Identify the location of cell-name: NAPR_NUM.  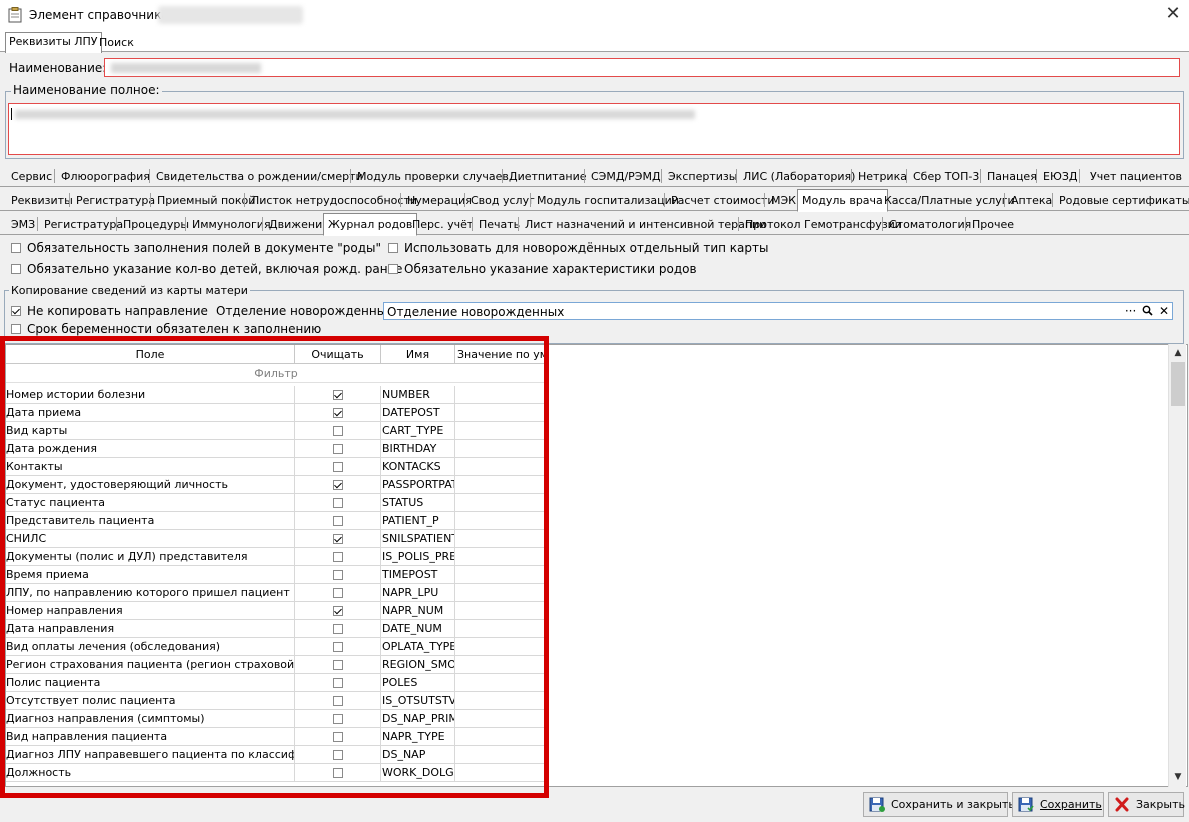
(418, 611).